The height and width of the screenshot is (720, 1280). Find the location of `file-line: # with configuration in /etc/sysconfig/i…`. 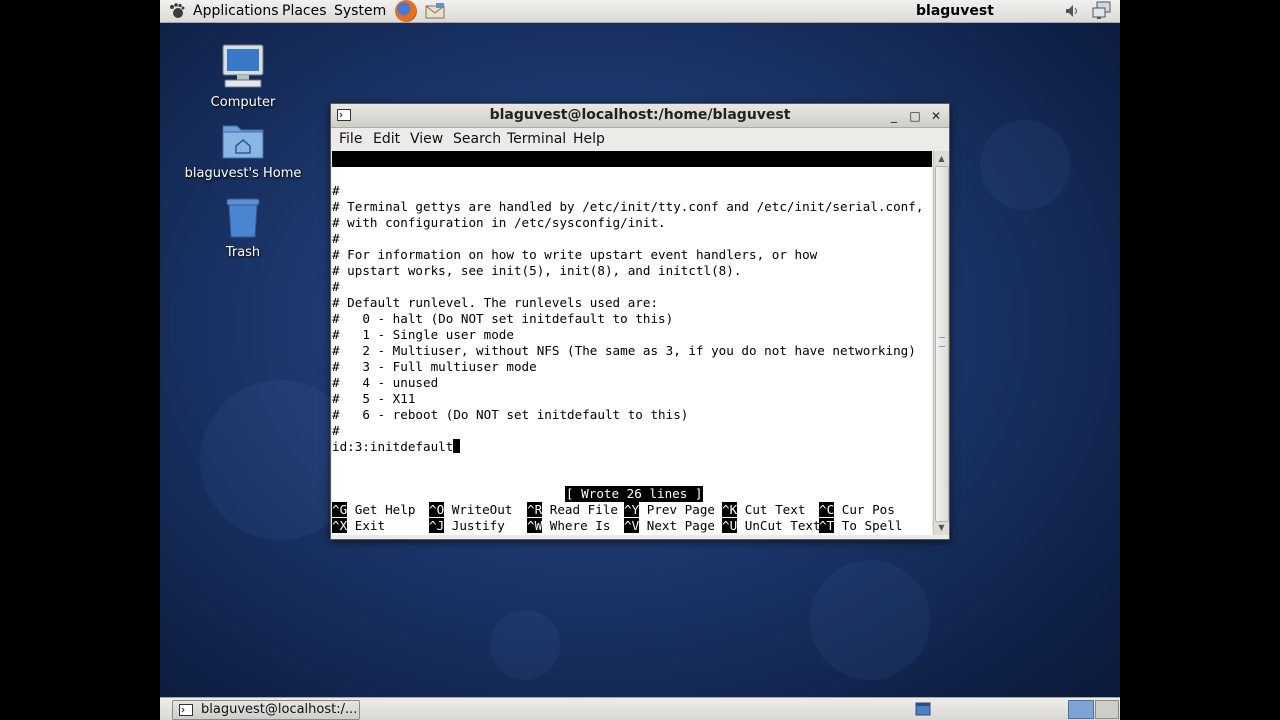

file-line: # with configuration in /etc/sysconfig/i… is located at coordinates (499, 222).